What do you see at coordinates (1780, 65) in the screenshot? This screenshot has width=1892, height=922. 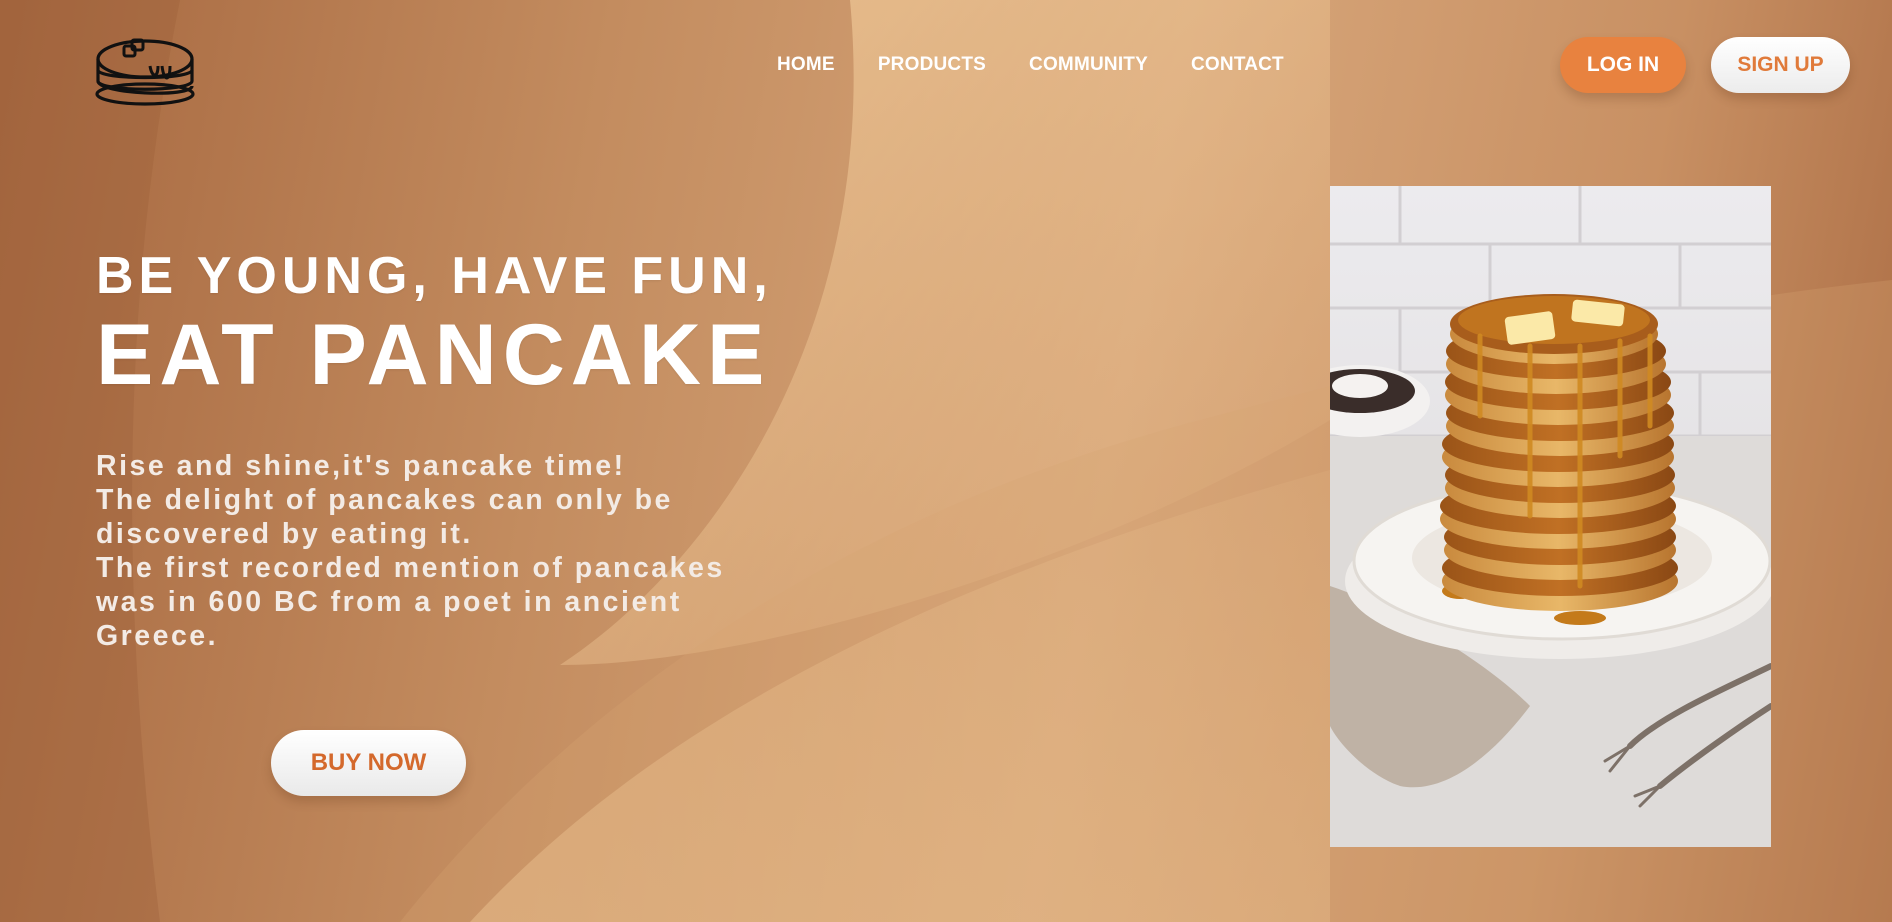 I see `signup-button: SIGN UP` at bounding box center [1780, 65].